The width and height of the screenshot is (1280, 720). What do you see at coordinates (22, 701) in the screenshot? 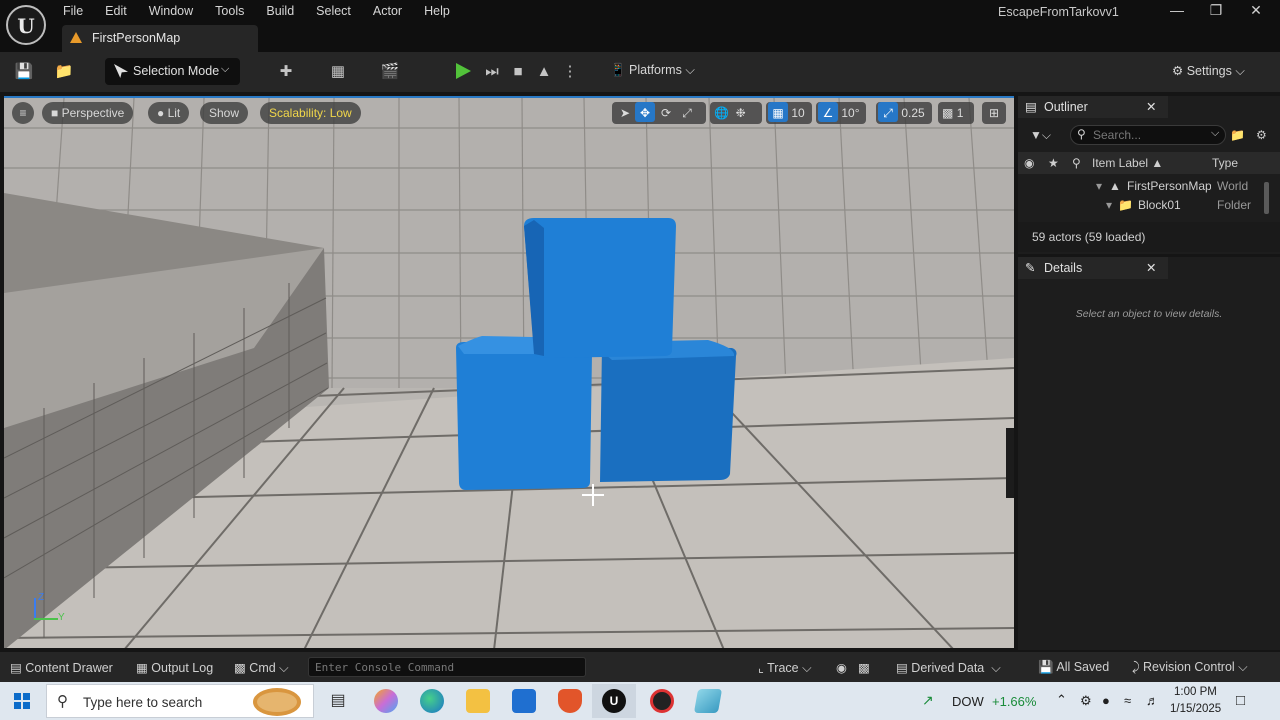
I see `windows-start-icon` at bounding box center [22, 701].